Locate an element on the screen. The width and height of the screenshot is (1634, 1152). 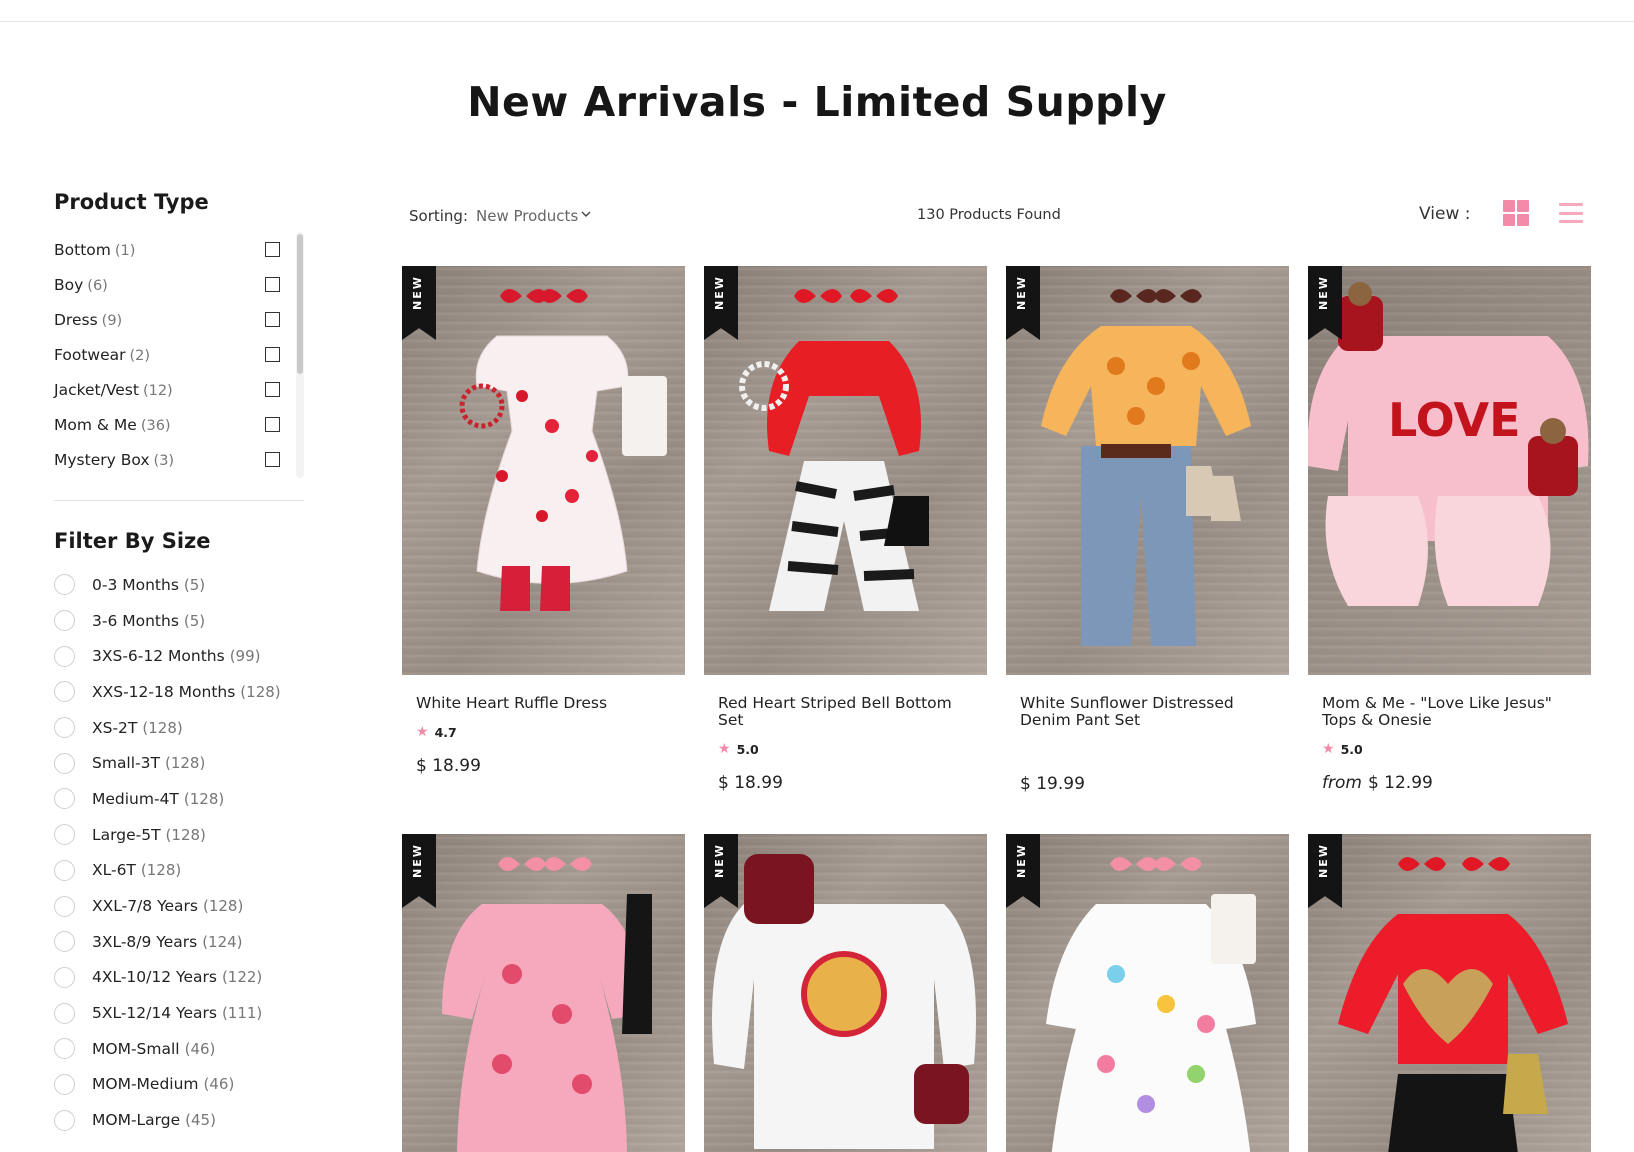
size-label: XL-6T is located at coordinates (114, 870).